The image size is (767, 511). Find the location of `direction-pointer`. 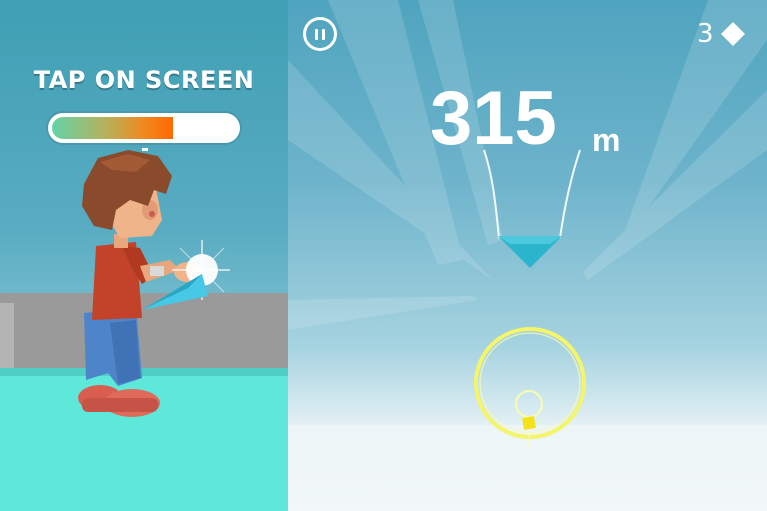

direction-pointer is located at coordinates (530, 252).